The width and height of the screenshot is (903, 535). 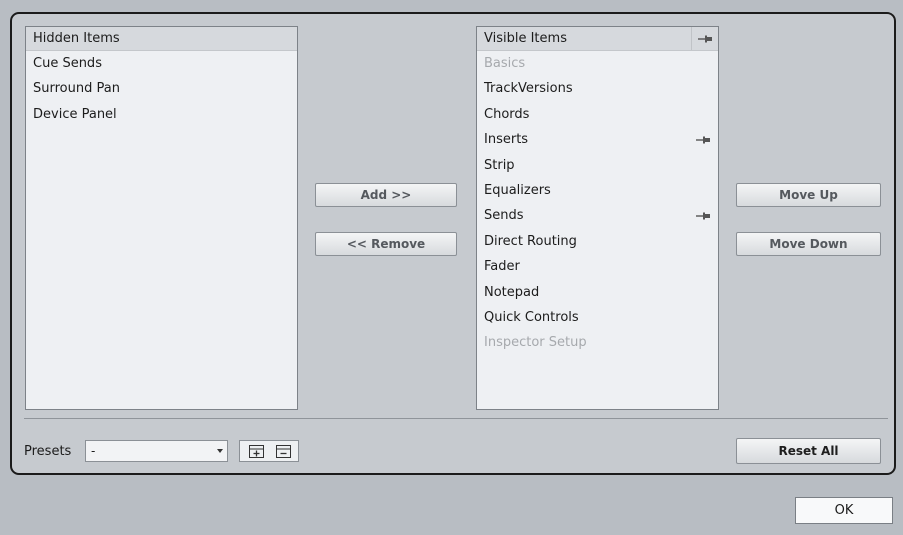 What do you see at coordinates (499, 165) in the screenshot?
I see `visible-list-item-label: Strip` at bounding box center [499, 165].